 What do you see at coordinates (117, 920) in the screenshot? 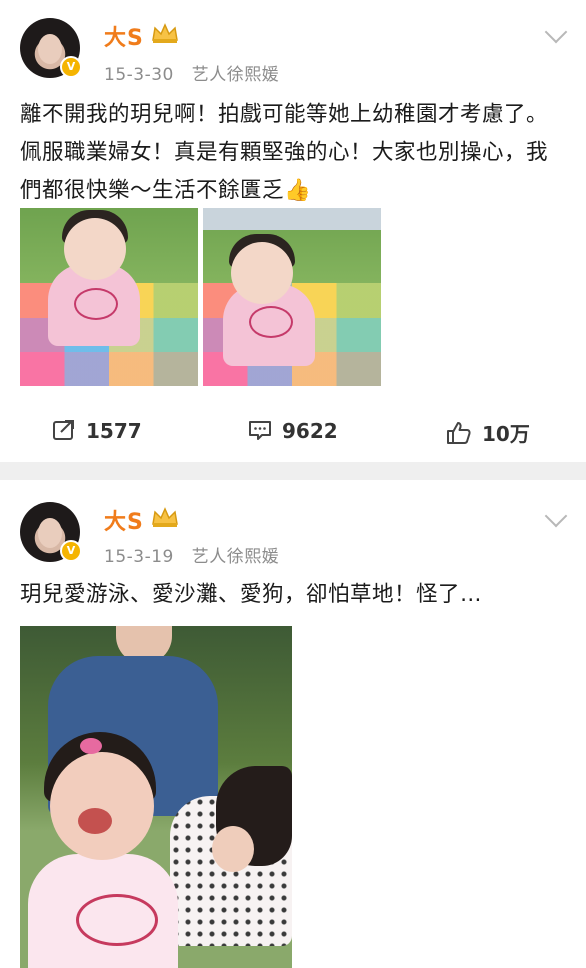
I see `photo-baby-mouse-print` at bounding box center [117, 920].